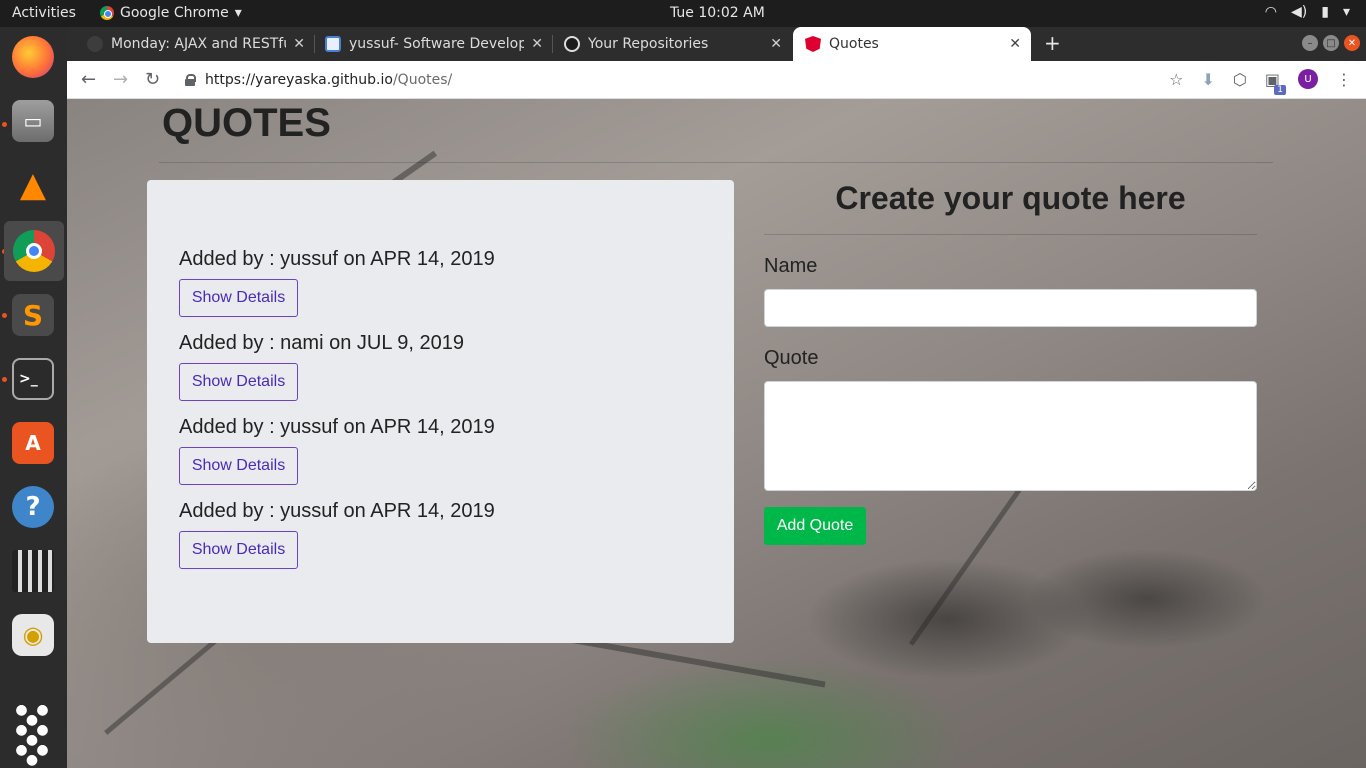 The height and width of the screenshot is (768, 1366). What do you see at coordinates (1010, 234) in the screenshot?
I see `form-divider` at bounding box center [1010, 234].